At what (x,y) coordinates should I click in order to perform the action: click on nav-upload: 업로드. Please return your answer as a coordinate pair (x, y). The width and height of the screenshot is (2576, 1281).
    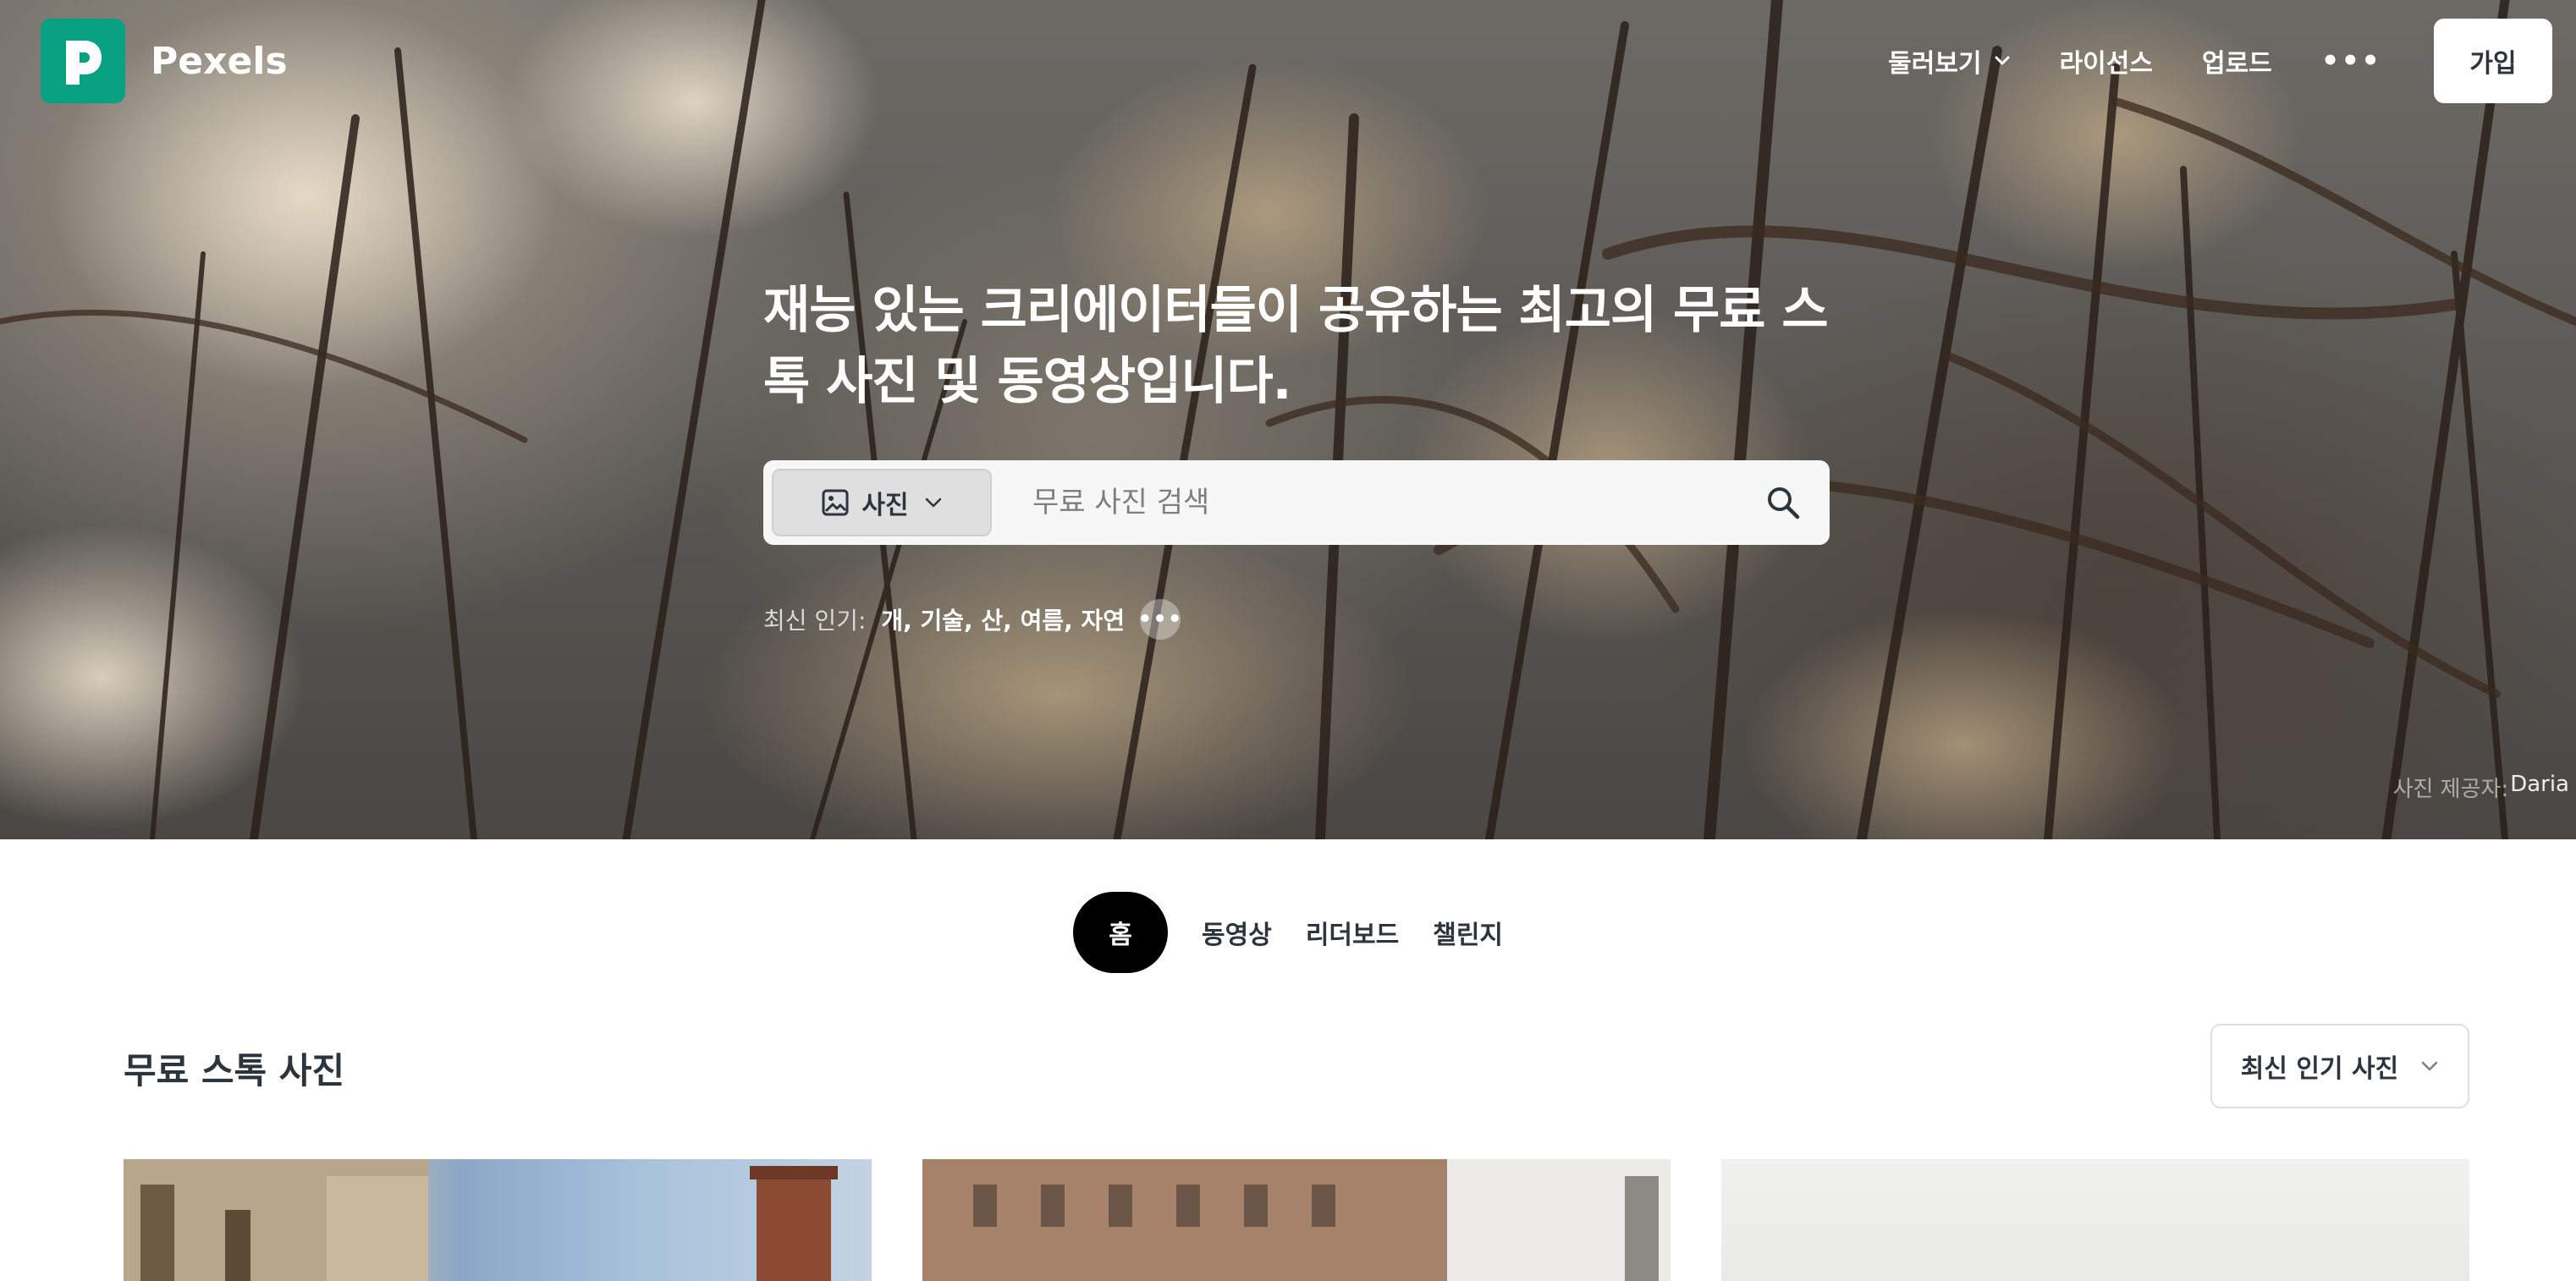
    Looking at the image, I should click on (2237, 61).